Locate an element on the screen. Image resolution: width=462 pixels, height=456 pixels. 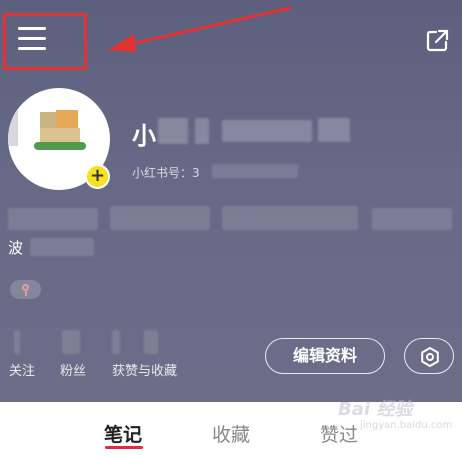
likes-collects-stat: 获赞与收藏 is located at coordinates (144, 369).